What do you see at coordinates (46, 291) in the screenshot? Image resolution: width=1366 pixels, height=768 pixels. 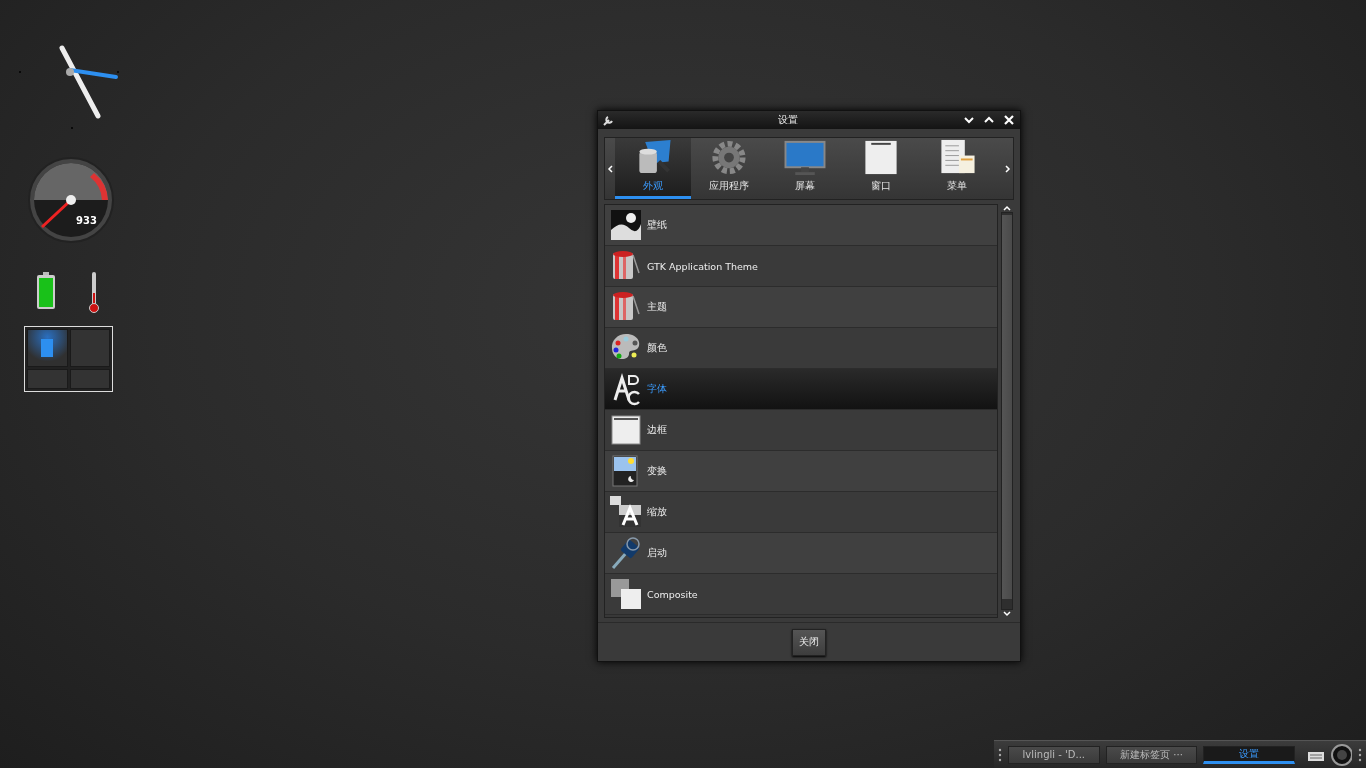 I see `battery-icon` at bounding box center [46, 291].